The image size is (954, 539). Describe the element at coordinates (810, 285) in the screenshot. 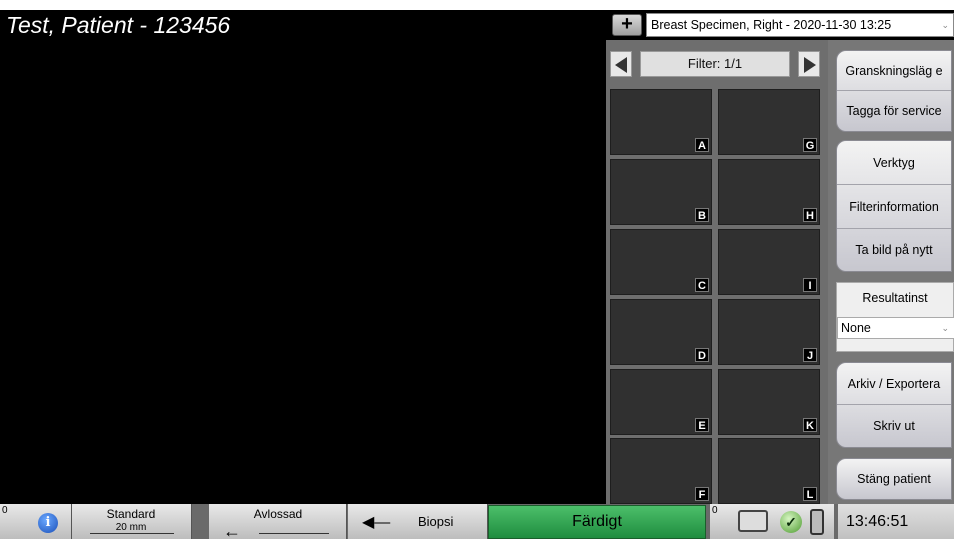

I see `thumbnail-label: I` at that location.